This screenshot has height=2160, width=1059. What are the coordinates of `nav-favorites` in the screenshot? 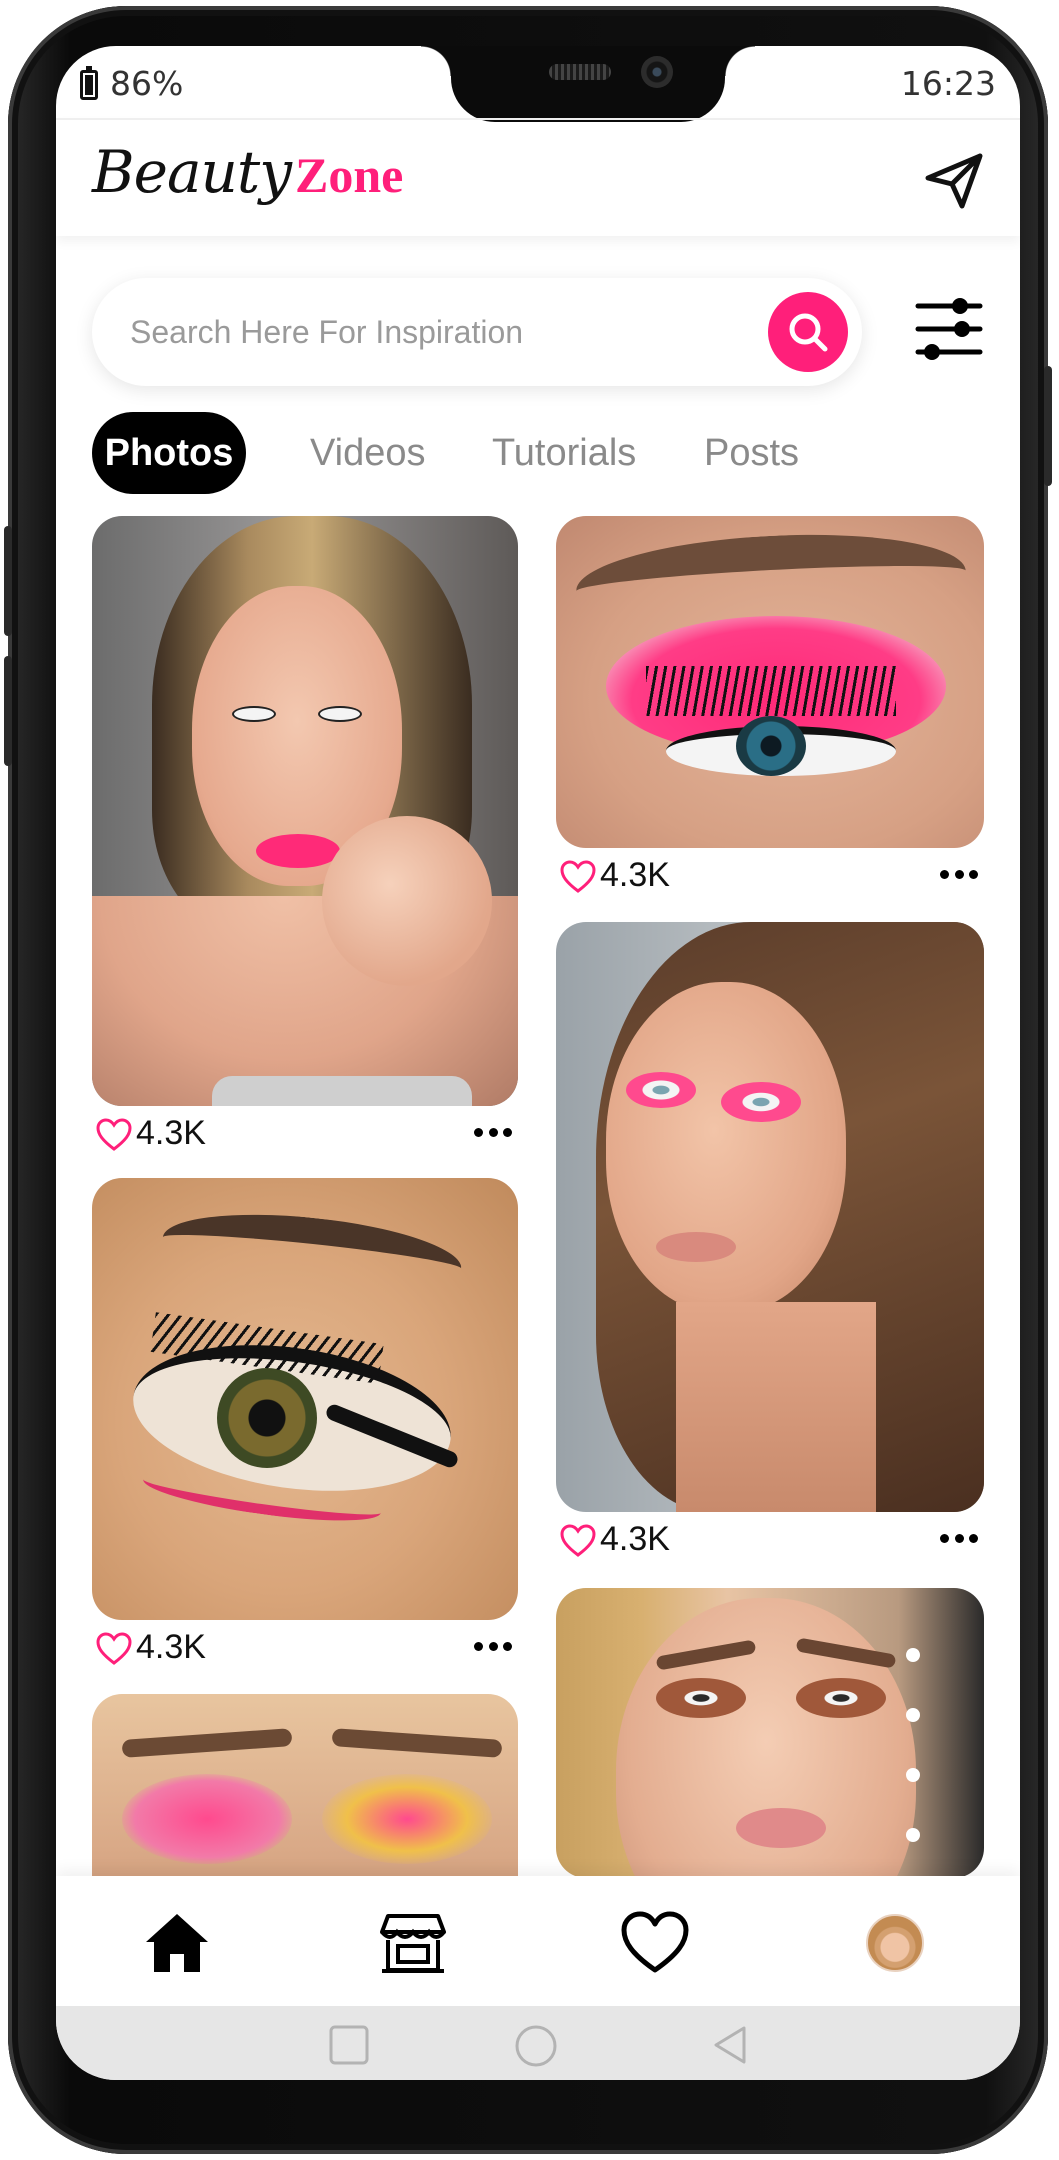 It's located at (655, 1943).